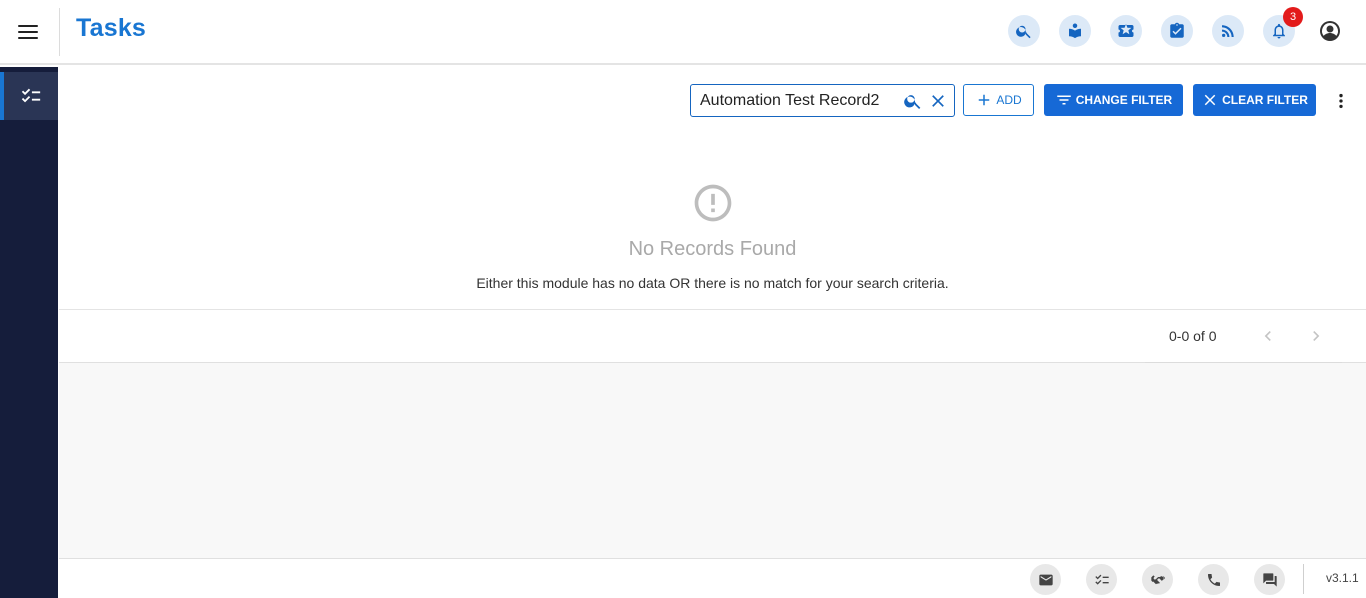  What do you see at coordinates (1075, 31) in the screenshot?
I see `reader-icon` at bounding box center [1075, 31].